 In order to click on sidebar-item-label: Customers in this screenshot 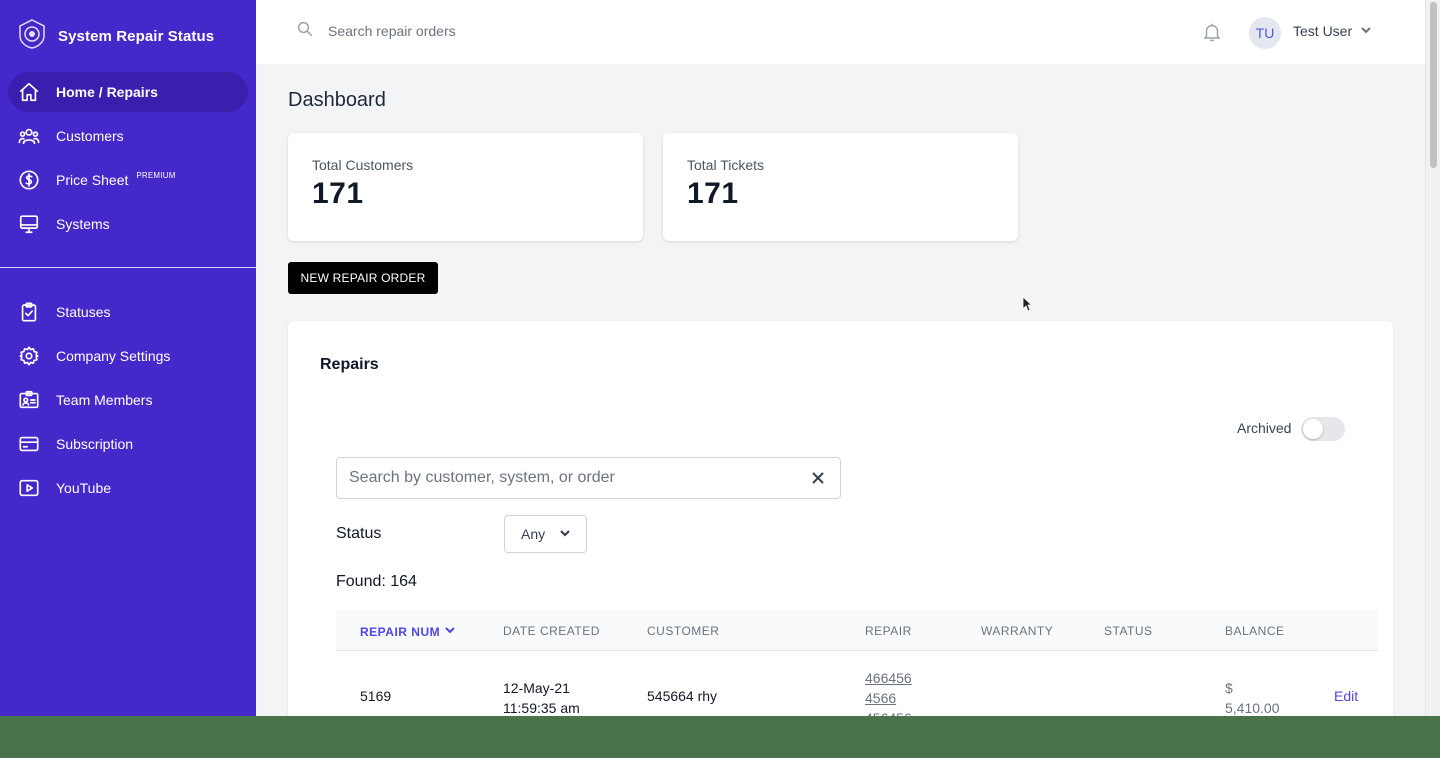, I will do `click(90, 136)`.